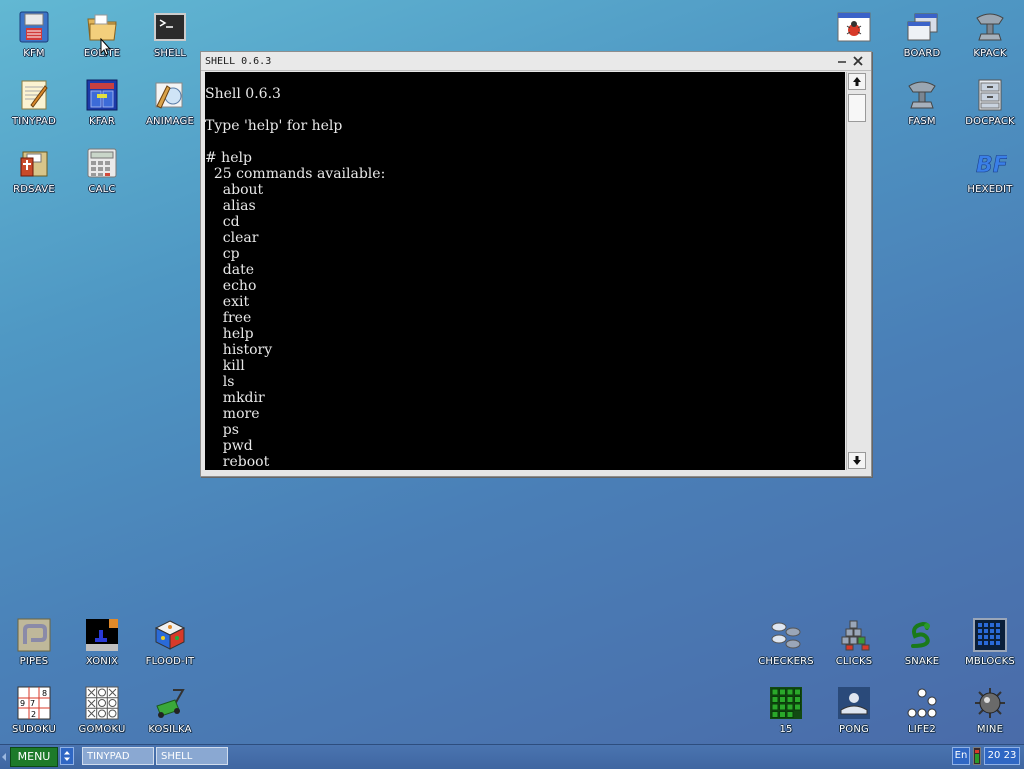 Image resolution: width=1024 pixels, height=769 pixels. Describe the element at coordinates (34, 189) in the screenshot. I see `desktop-icon-label: RDSAVE` at that location.